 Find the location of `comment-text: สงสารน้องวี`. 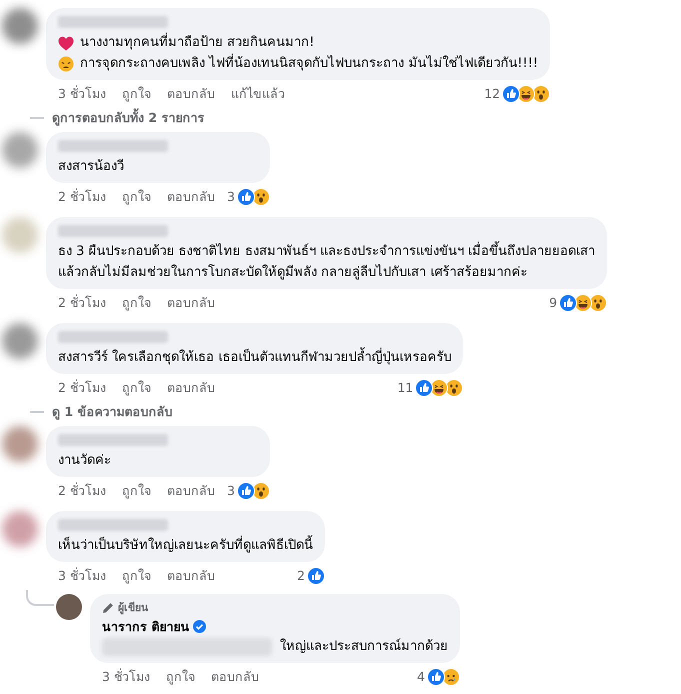

comment-text: สงสารน้องวี is located at coordinates (91, 167).